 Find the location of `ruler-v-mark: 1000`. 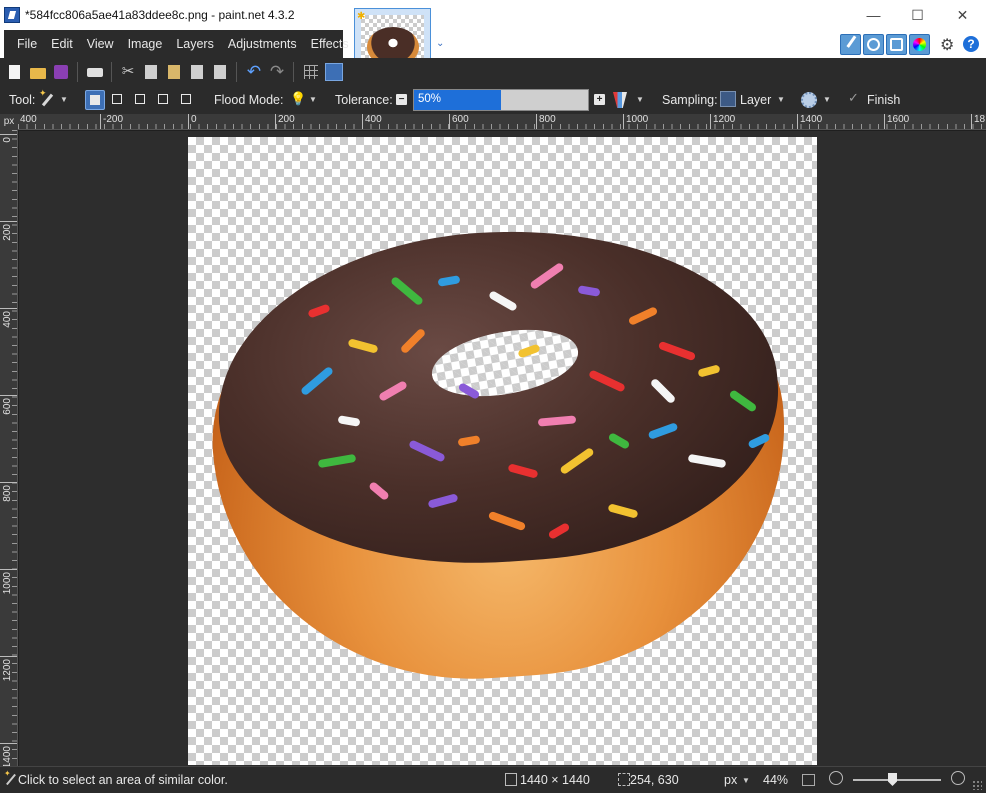

ruler-v-mark: 1000 is located at coordinates (8, 590).